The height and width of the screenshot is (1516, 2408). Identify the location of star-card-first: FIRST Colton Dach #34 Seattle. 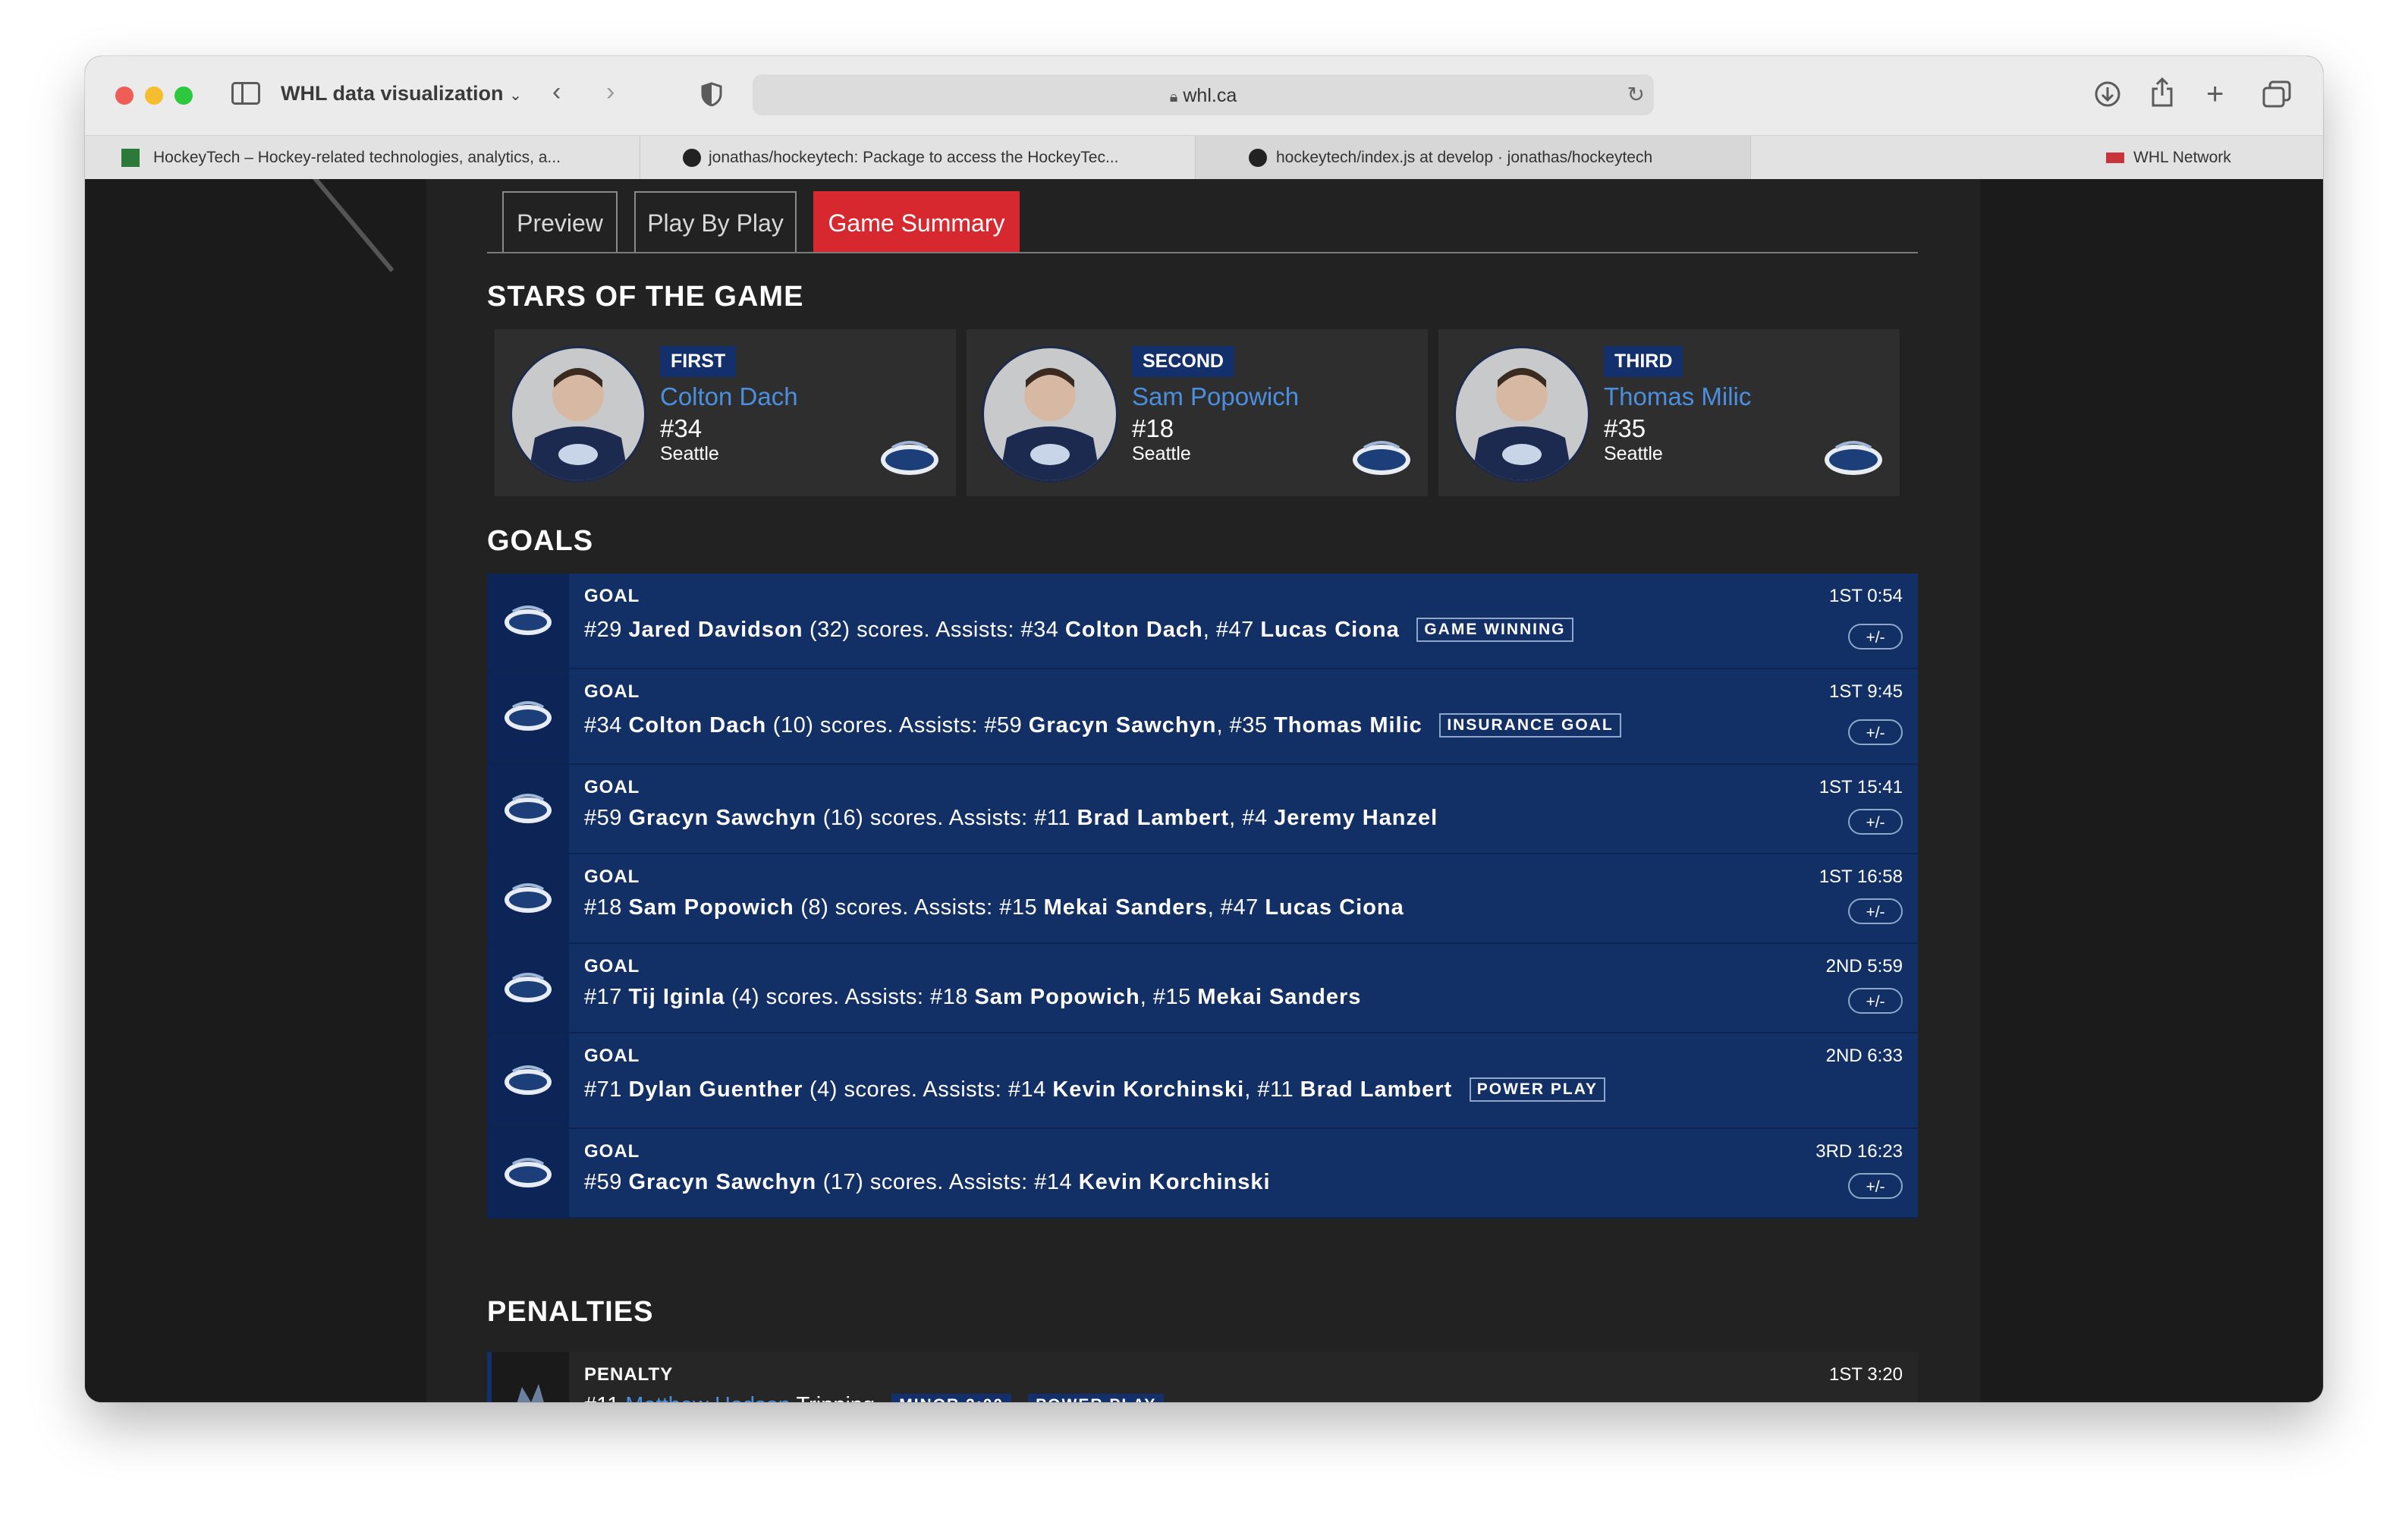
(725, 412).